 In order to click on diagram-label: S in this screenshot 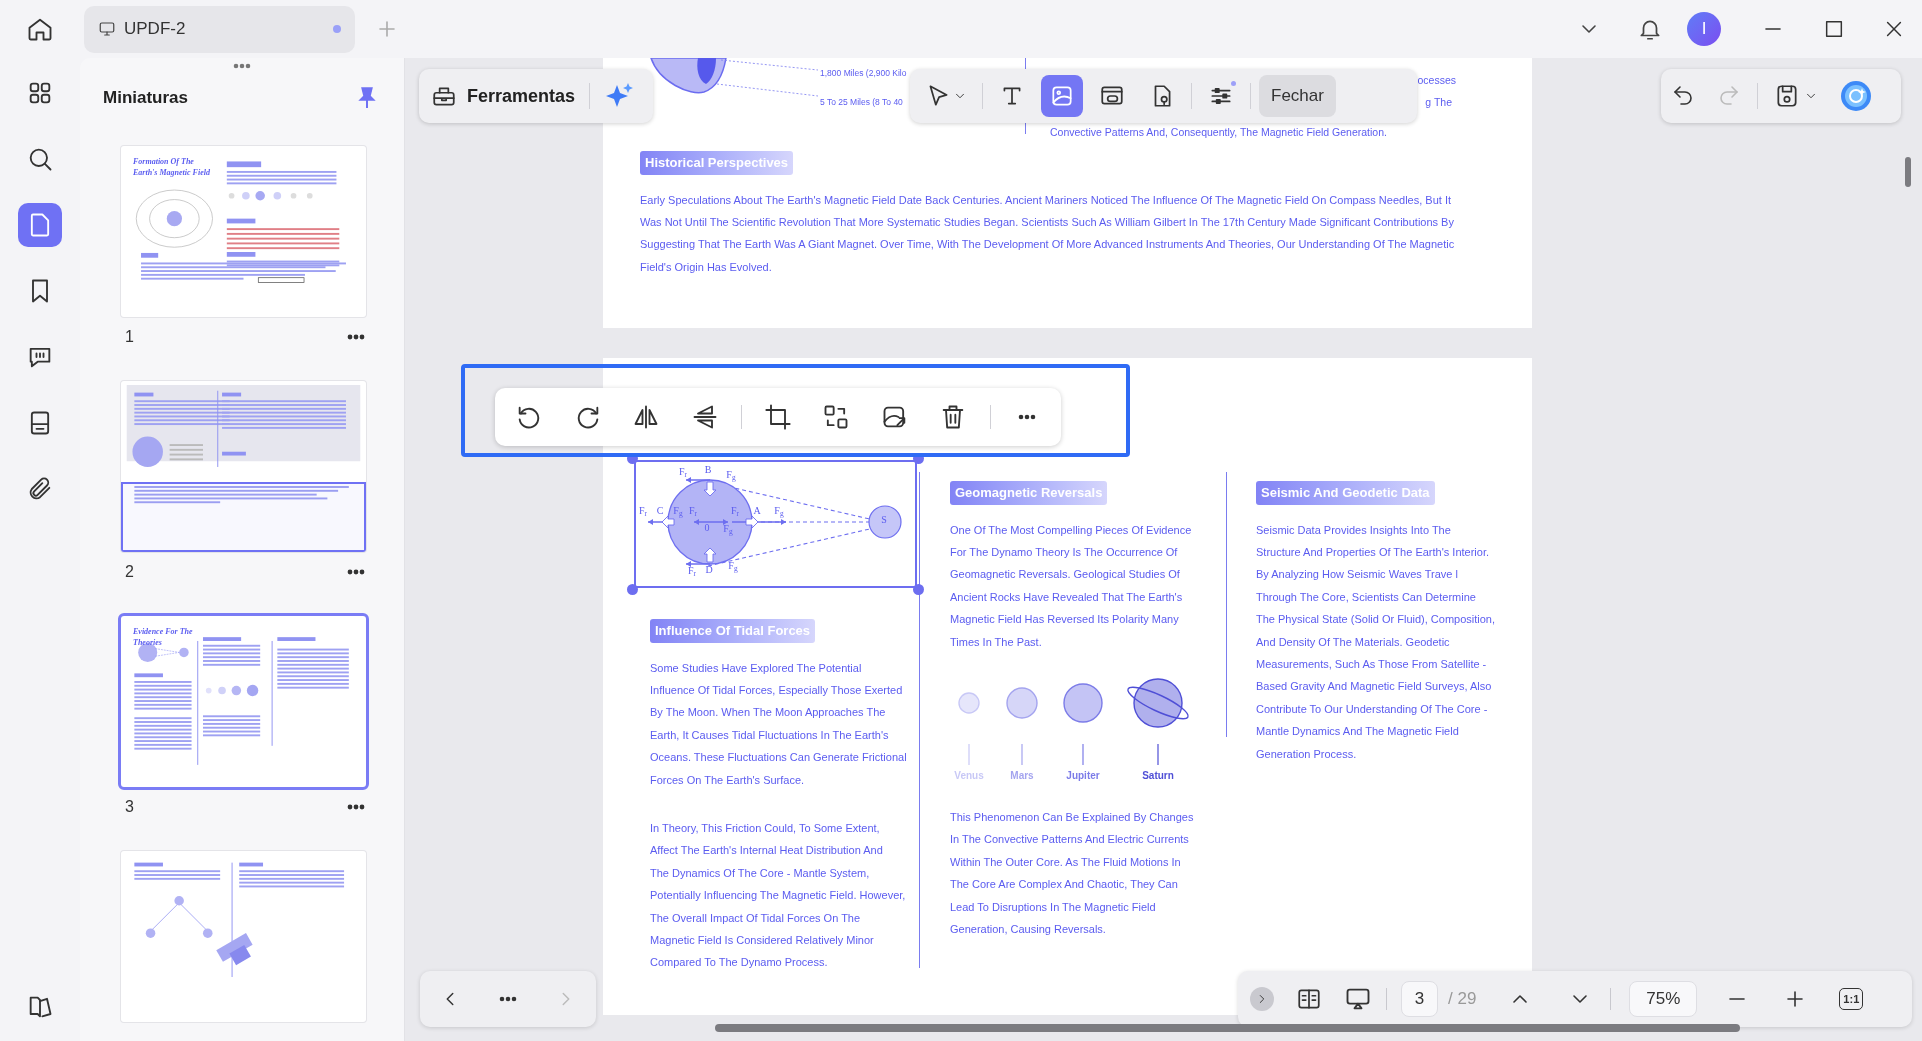, I will do `click(884, 520)`.